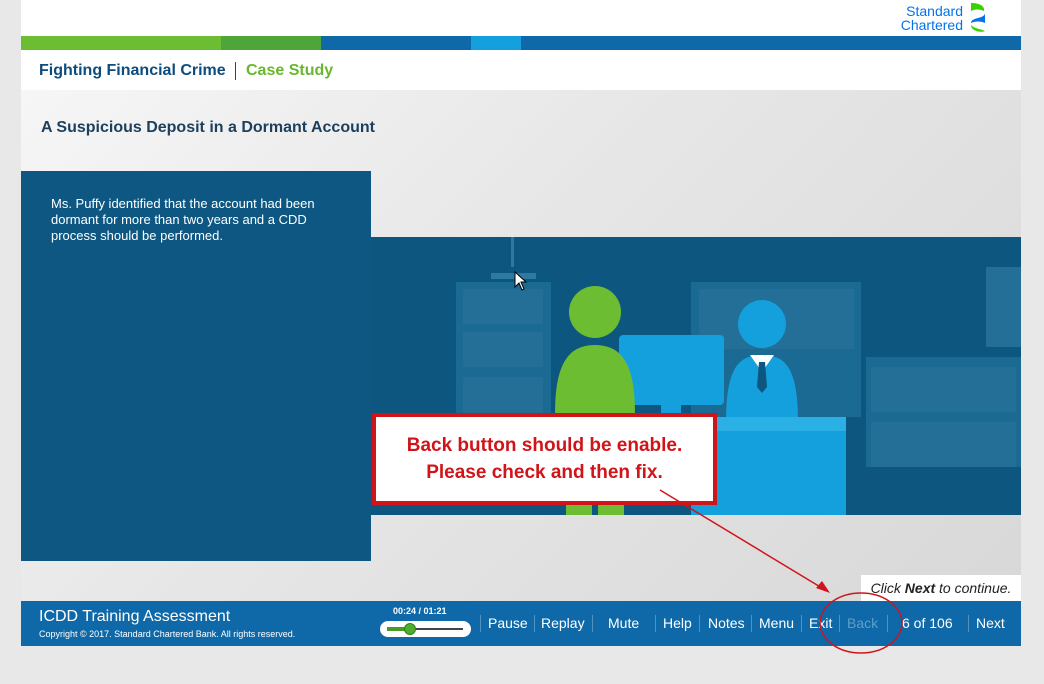 Image resolution: width=1044 pixels, height=684 pixels. Describe the element at coordinates (132, 70) in the screenshot. I see `course-title: Fighting Financial Crime` at that location.